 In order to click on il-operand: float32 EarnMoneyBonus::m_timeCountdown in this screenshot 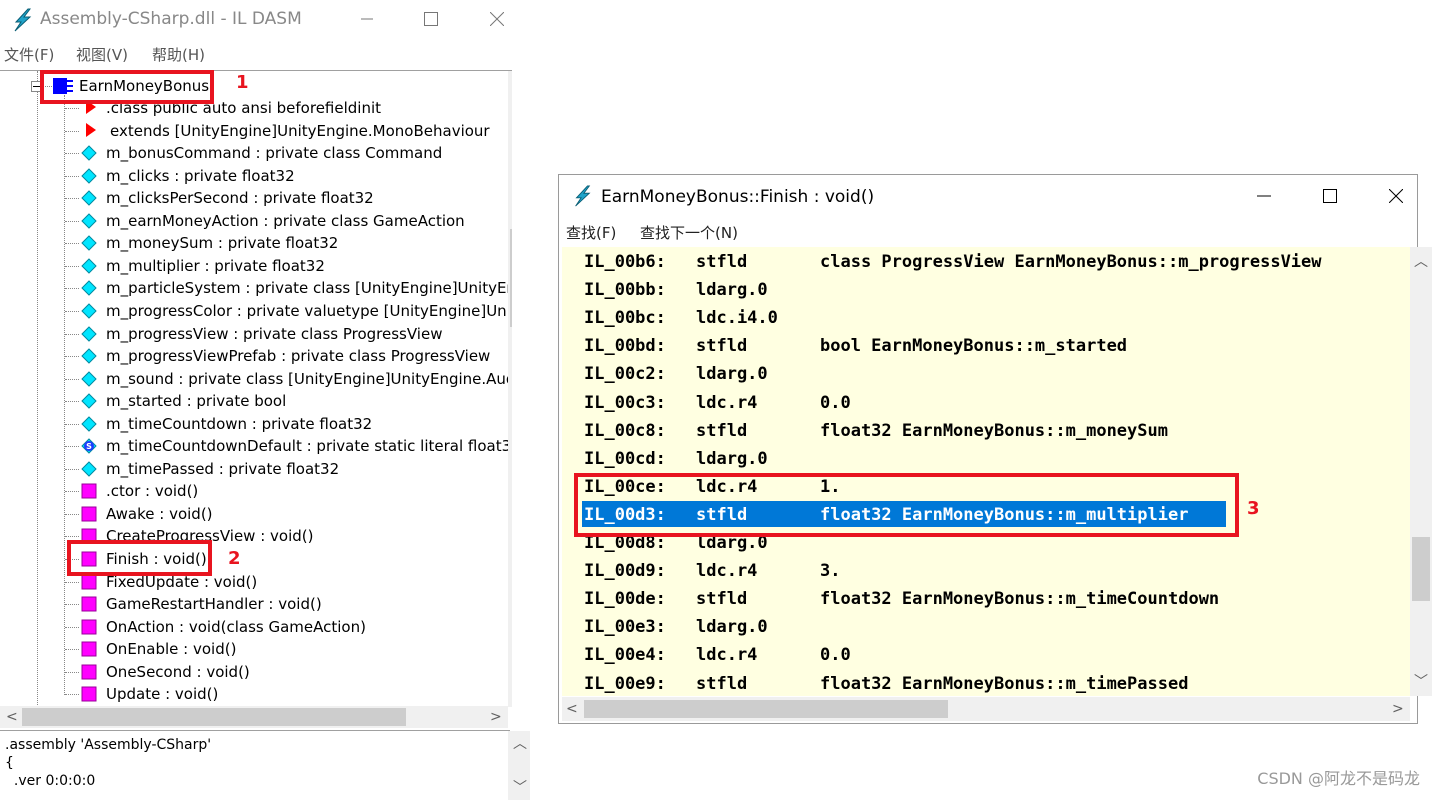, I will do `click(1020, 599)`.